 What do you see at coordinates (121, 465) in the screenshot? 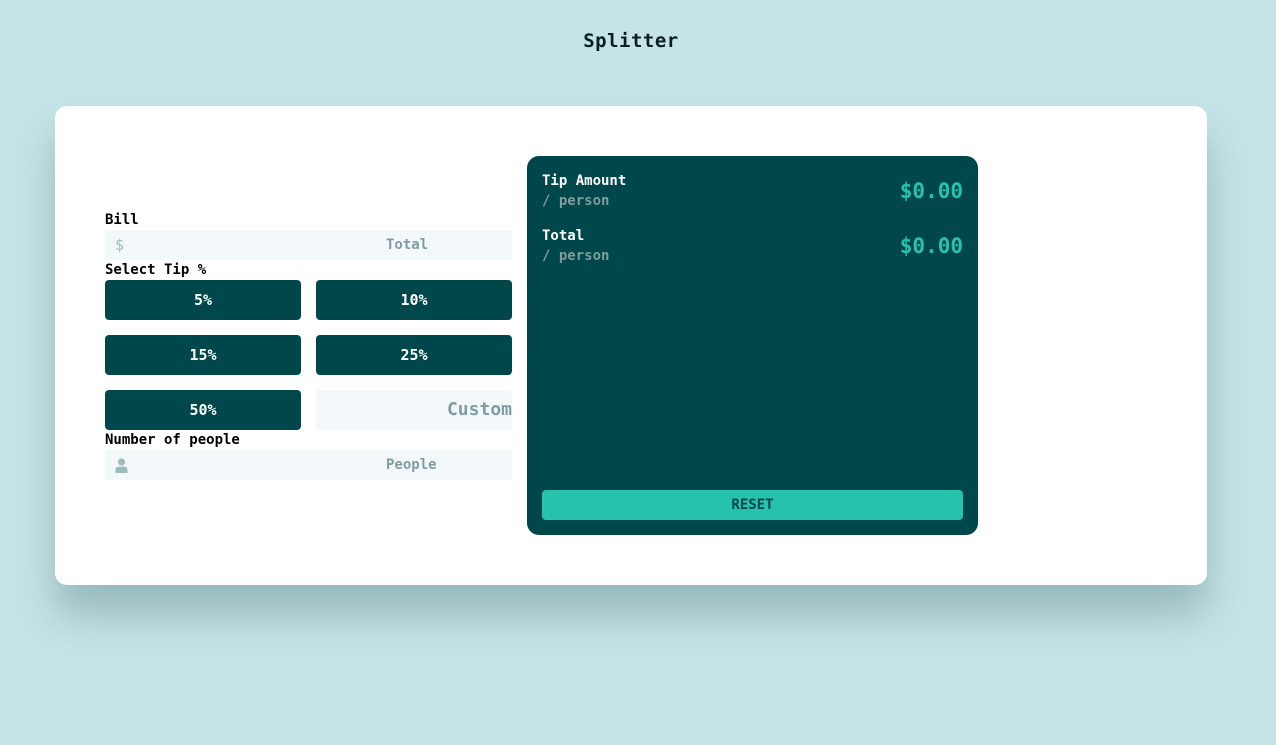
I see `person-icon` at bounding box center [121, 465].